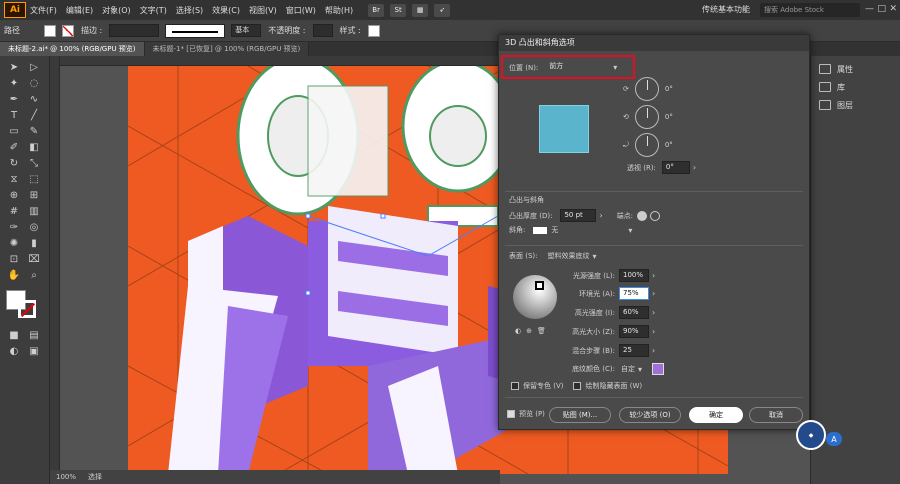 The height and width of the screenshot is (484, 900). What do you see at coordinates (189, 10) in the screenshot?
I see `menu-select: 选择(S)` at bounding box center [189, 10].